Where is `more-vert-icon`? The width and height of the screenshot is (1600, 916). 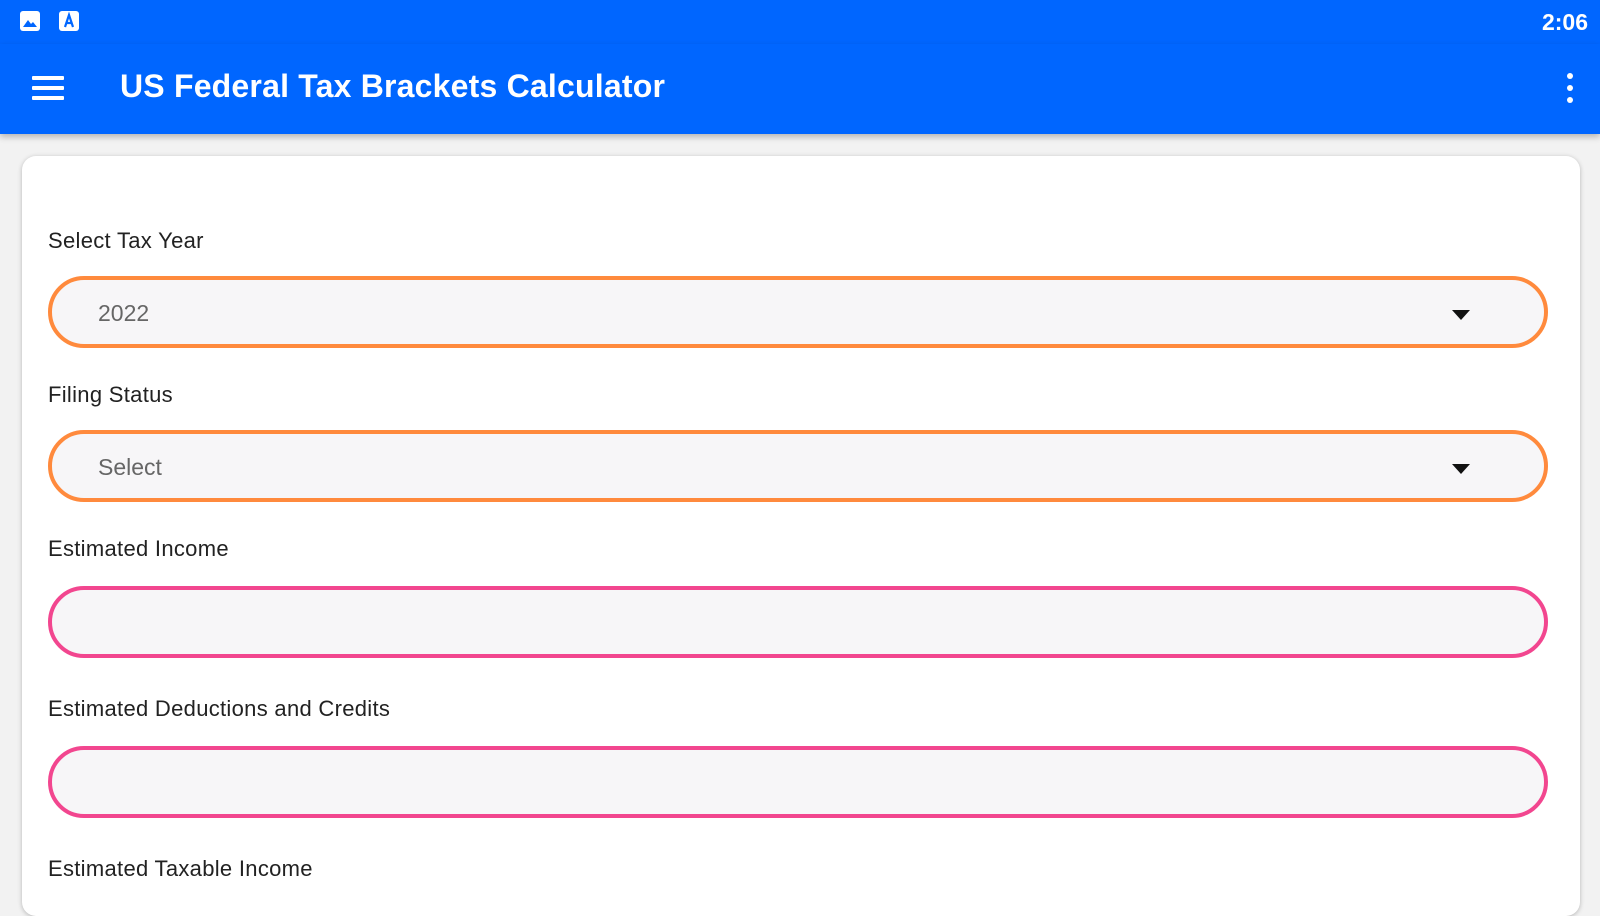
more-vert-icon is located at coordinates (1570, 88).